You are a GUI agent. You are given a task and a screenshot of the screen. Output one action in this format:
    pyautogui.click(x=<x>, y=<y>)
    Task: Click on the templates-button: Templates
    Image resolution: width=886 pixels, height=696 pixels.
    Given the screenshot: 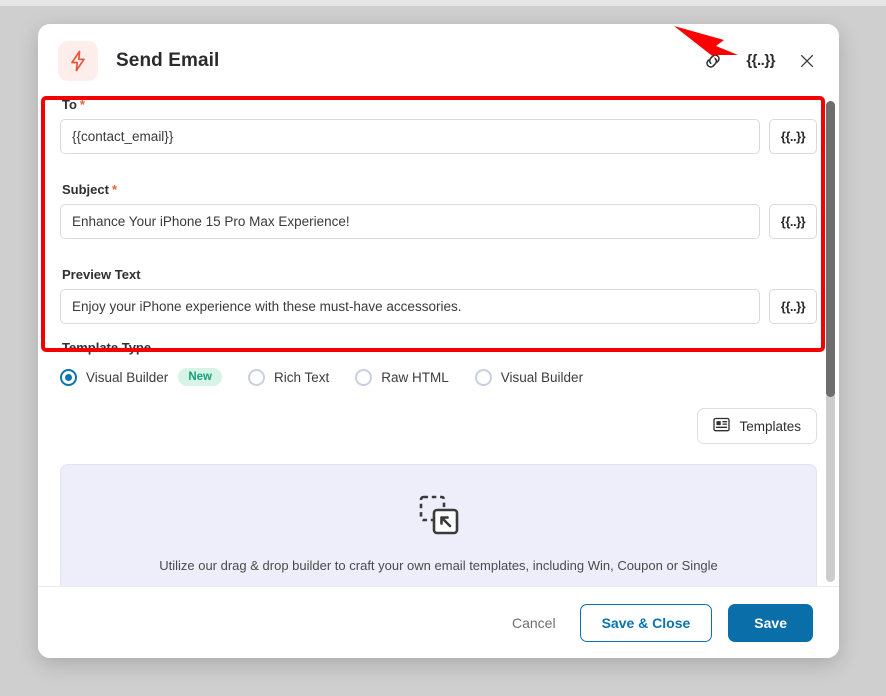 What is the action you would take?
    pyautogui.click(x=757, y=426)
    